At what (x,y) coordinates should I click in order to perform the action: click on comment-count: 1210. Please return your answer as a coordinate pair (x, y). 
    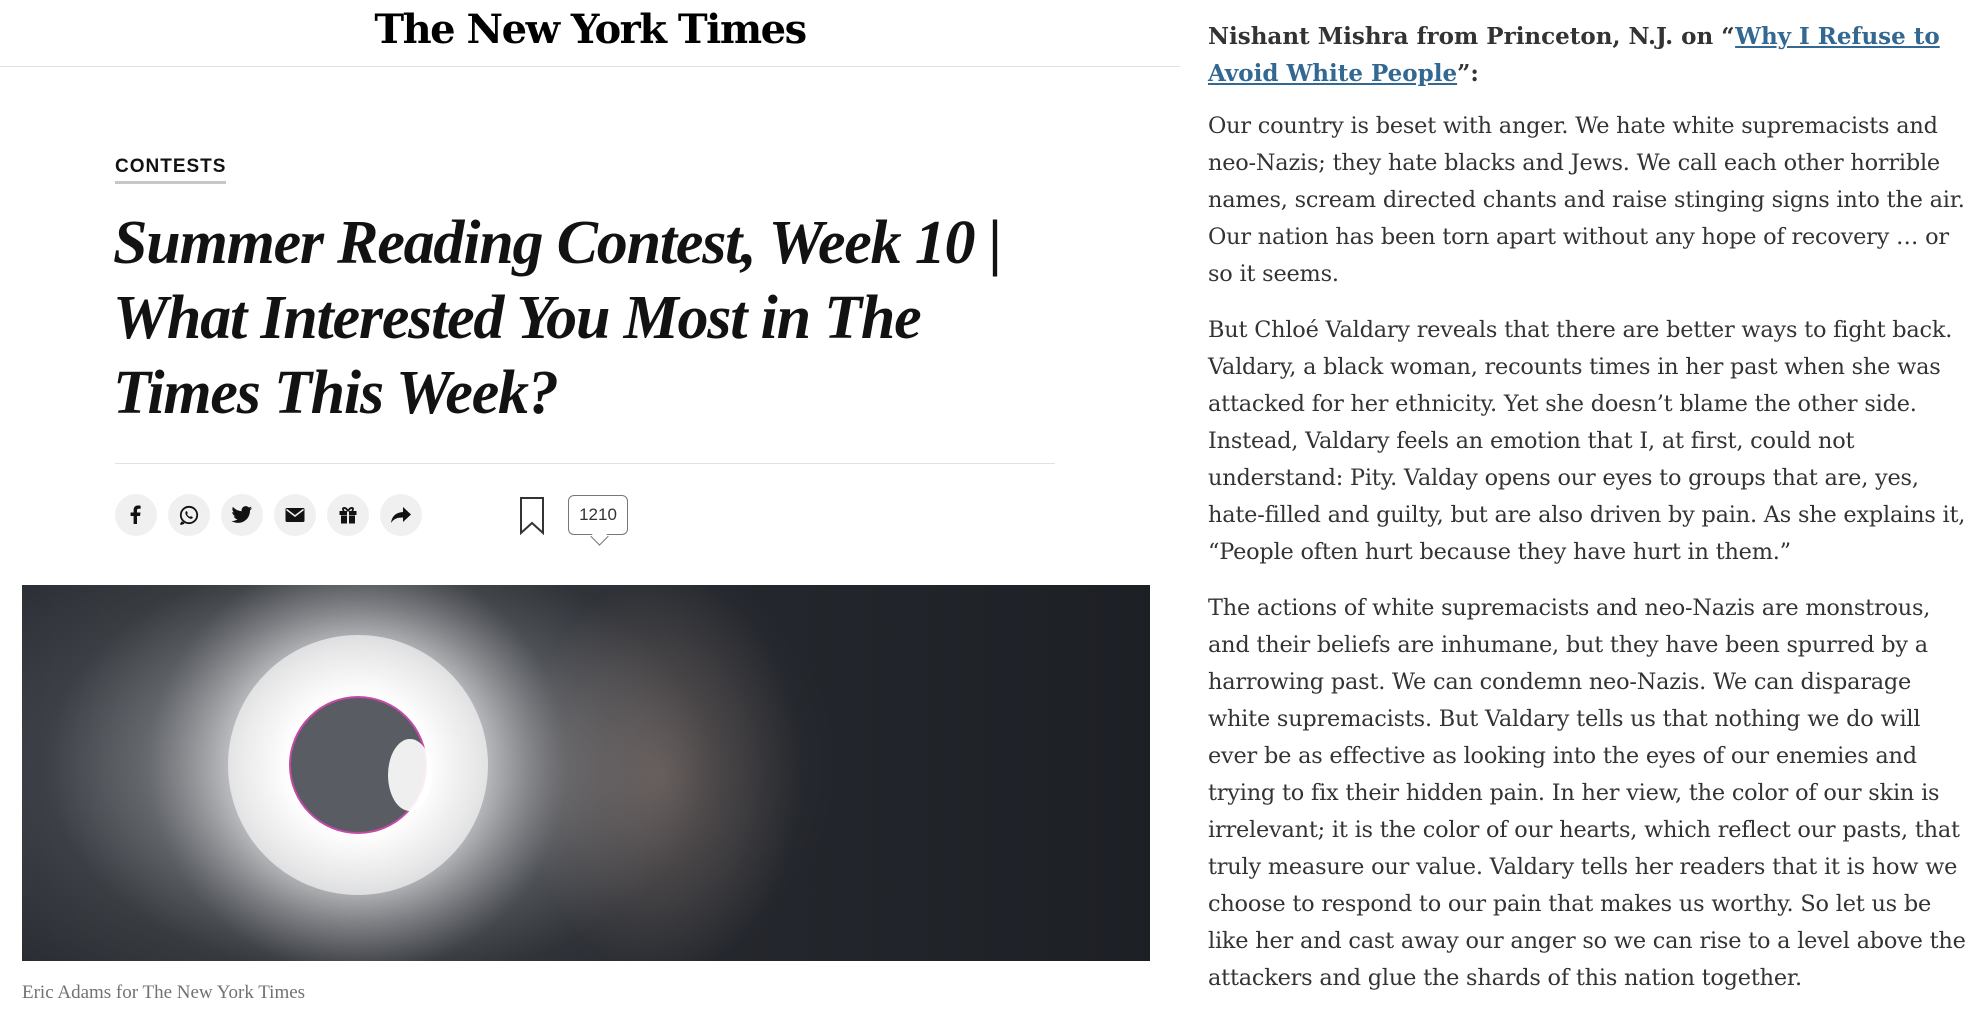
    Looking at the image, I should click on (598, 514).